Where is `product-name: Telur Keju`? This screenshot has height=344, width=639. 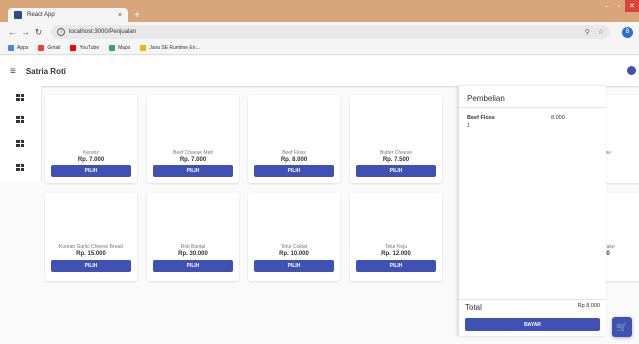 product-name: Telur Keju is located at coordinates (396, 247).